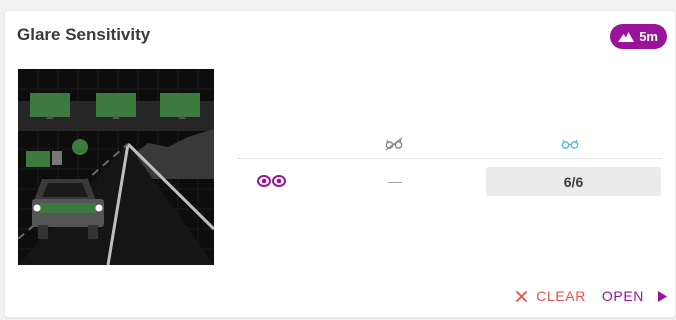 This screenshot has height=320, width=676. Describe the element at coordinates (522, 296) in the screenshot. I see `close-icon` at that location.